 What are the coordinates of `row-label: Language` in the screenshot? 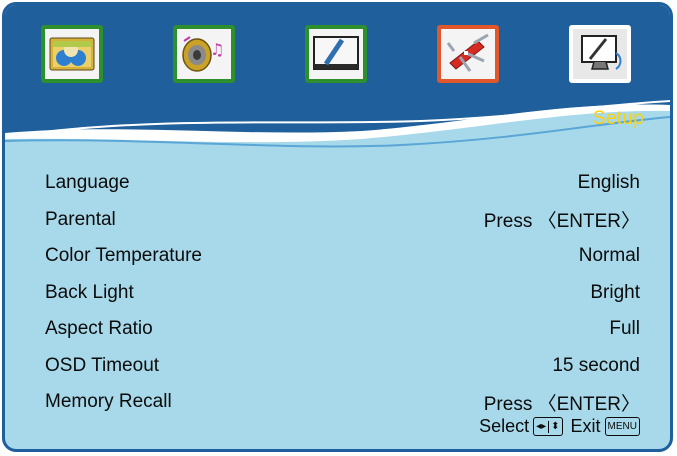 It's located at (87, 183).